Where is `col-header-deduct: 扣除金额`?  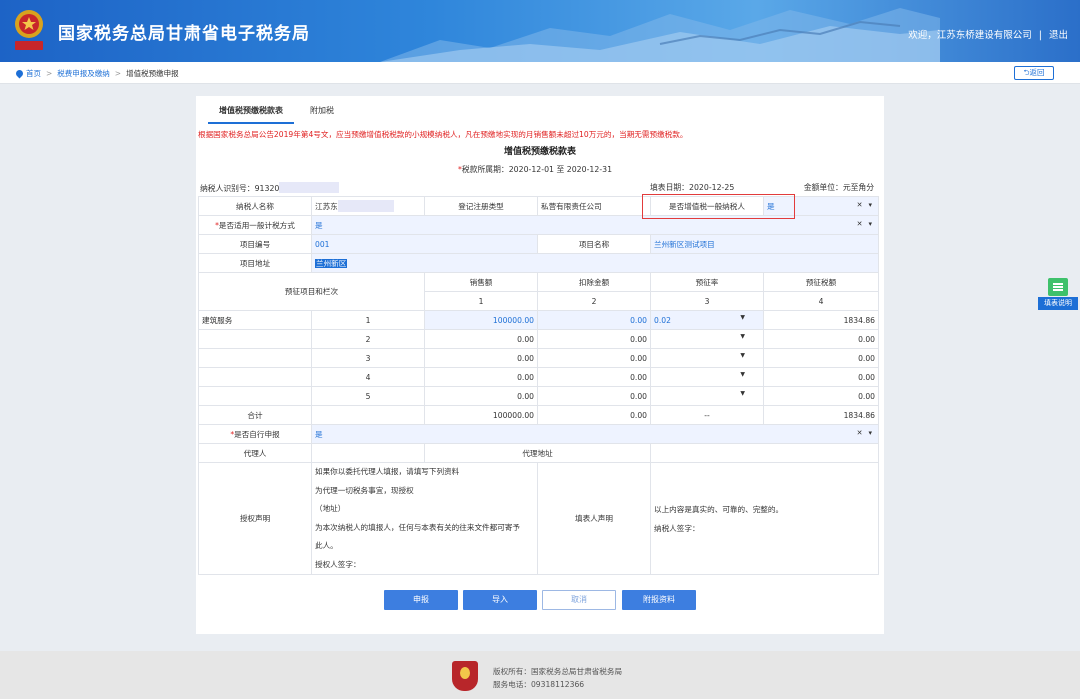
col-header-deduct: 扣除金额 is located at coordinates (594, 282).